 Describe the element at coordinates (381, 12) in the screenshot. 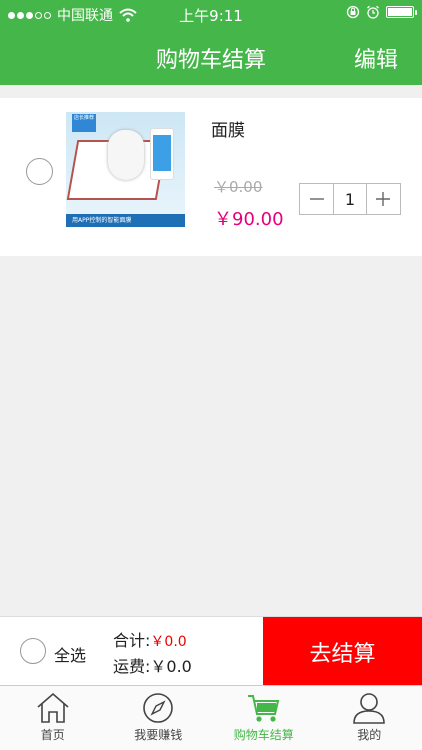

I see `status-right` at that location.